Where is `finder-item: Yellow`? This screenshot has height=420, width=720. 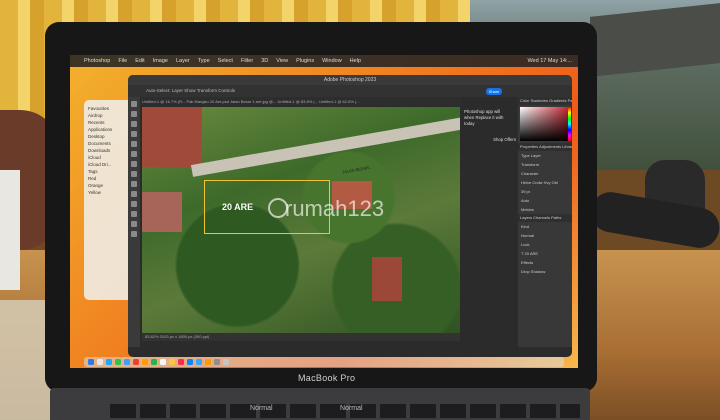 finder-item: Yellow is located at coordinates (110, 192).